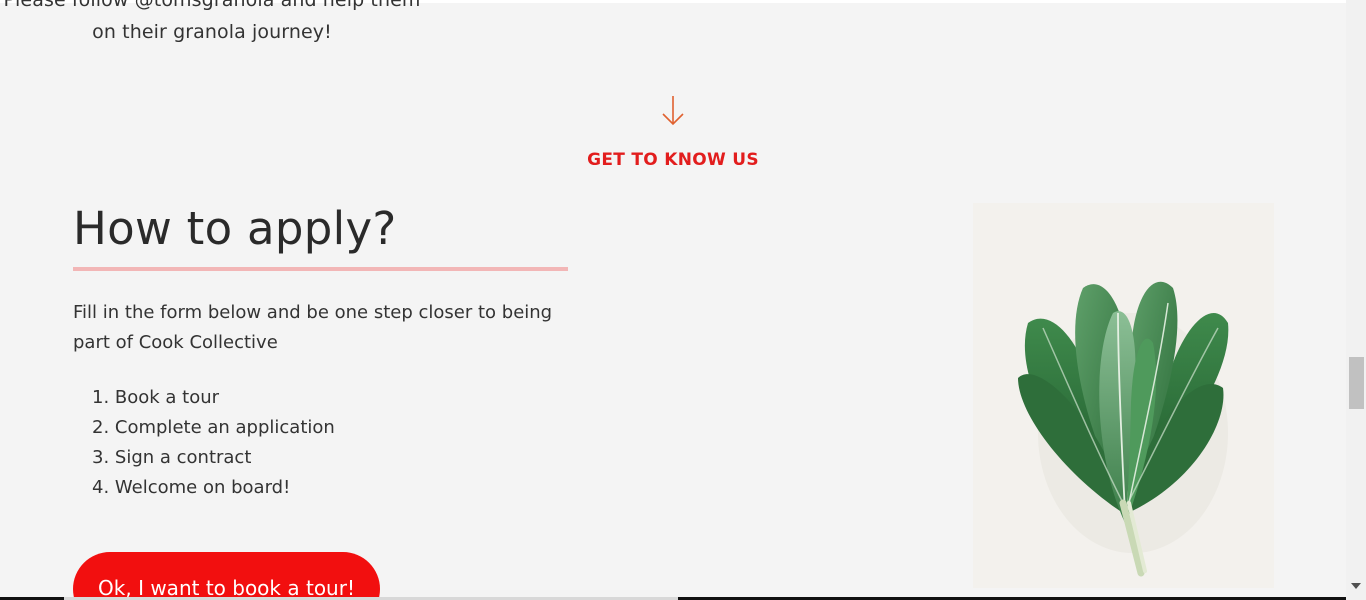 The height and width of the screenshot is (600, 1366). Describe the element at coordinates (1356, 586) in the screenshot. I see `scroll-down-arrow-icon` at that location.